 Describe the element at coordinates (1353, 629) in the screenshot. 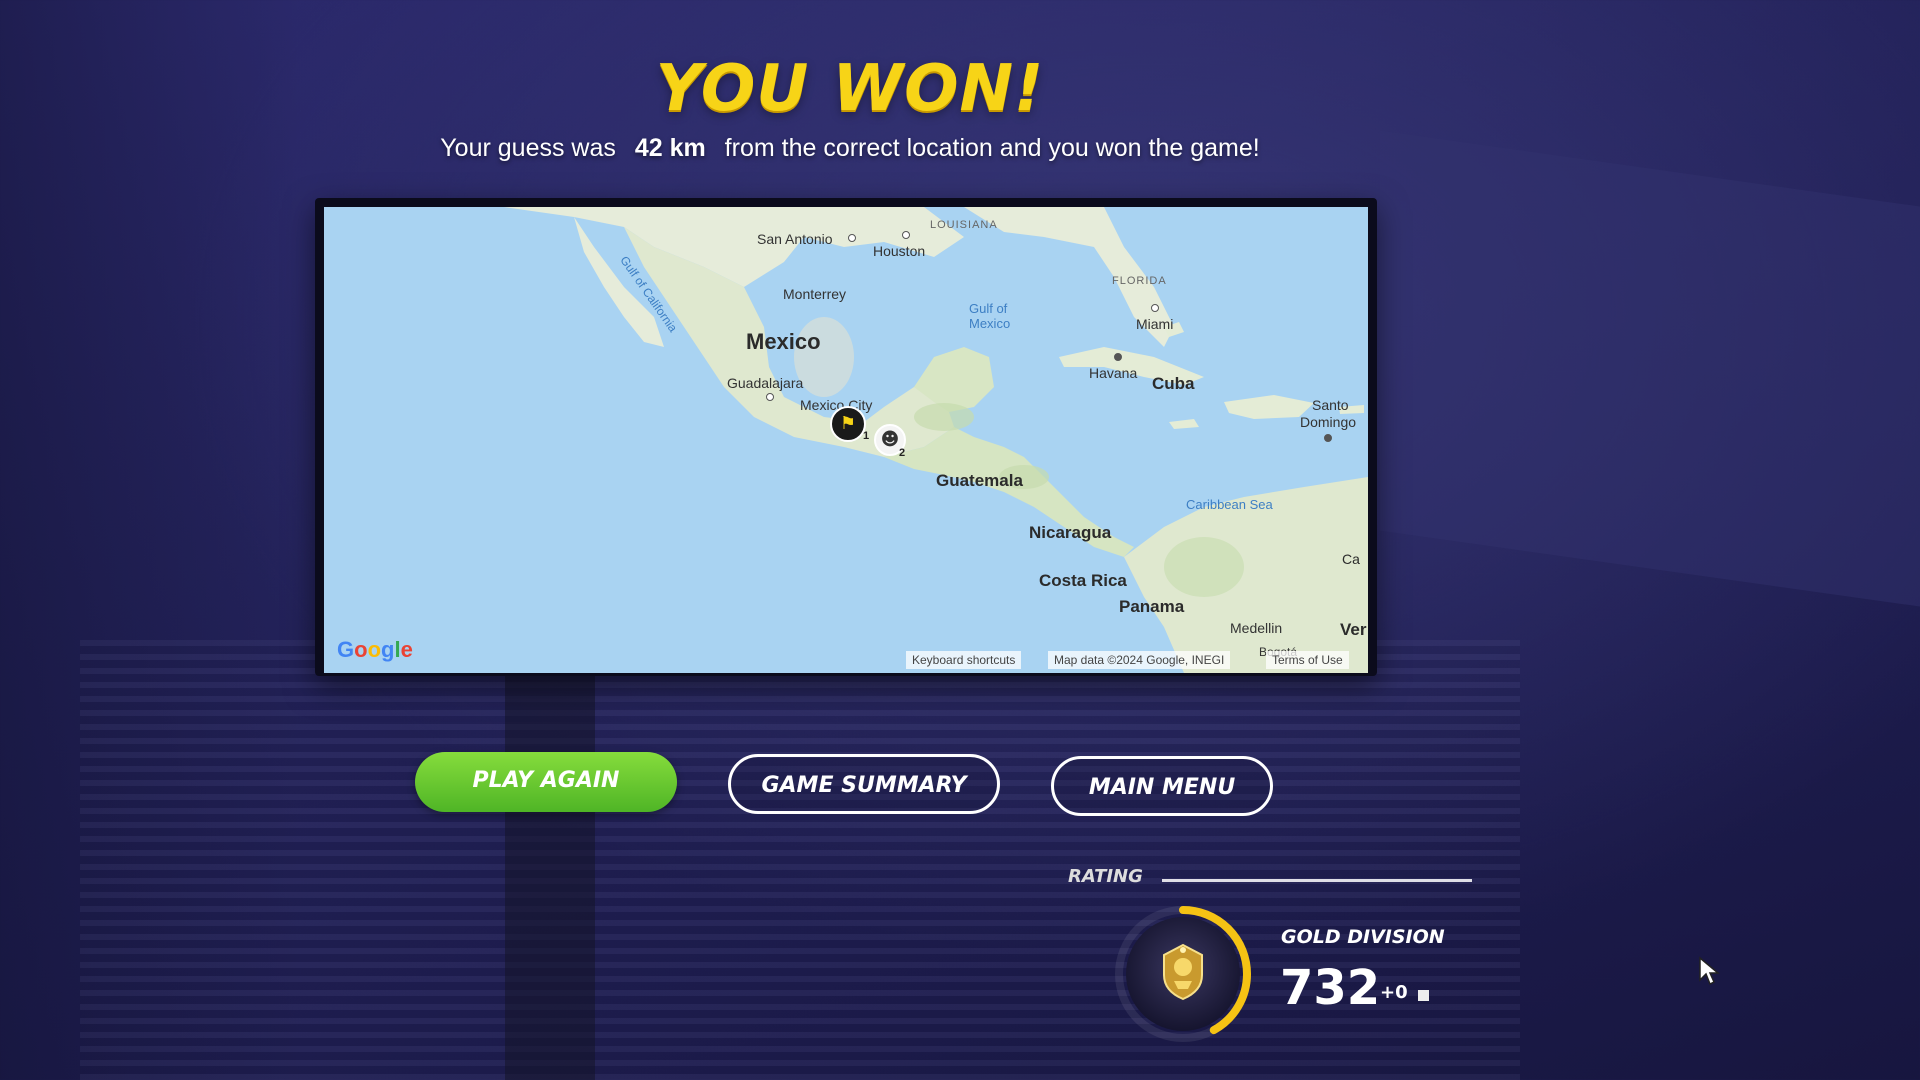

I see `map-label-ve-partial: Ver` at that location.